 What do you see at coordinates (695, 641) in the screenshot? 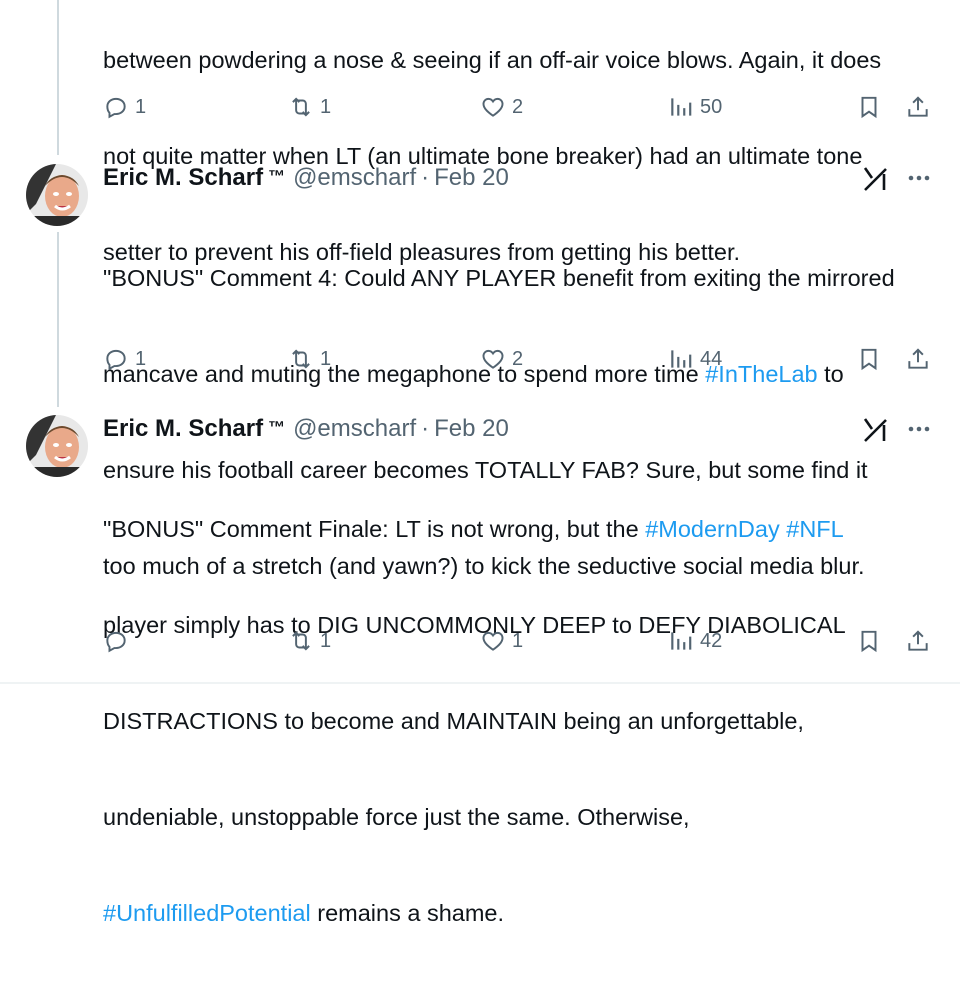
I see `views-button: 42` at bounding box center [695, 641].